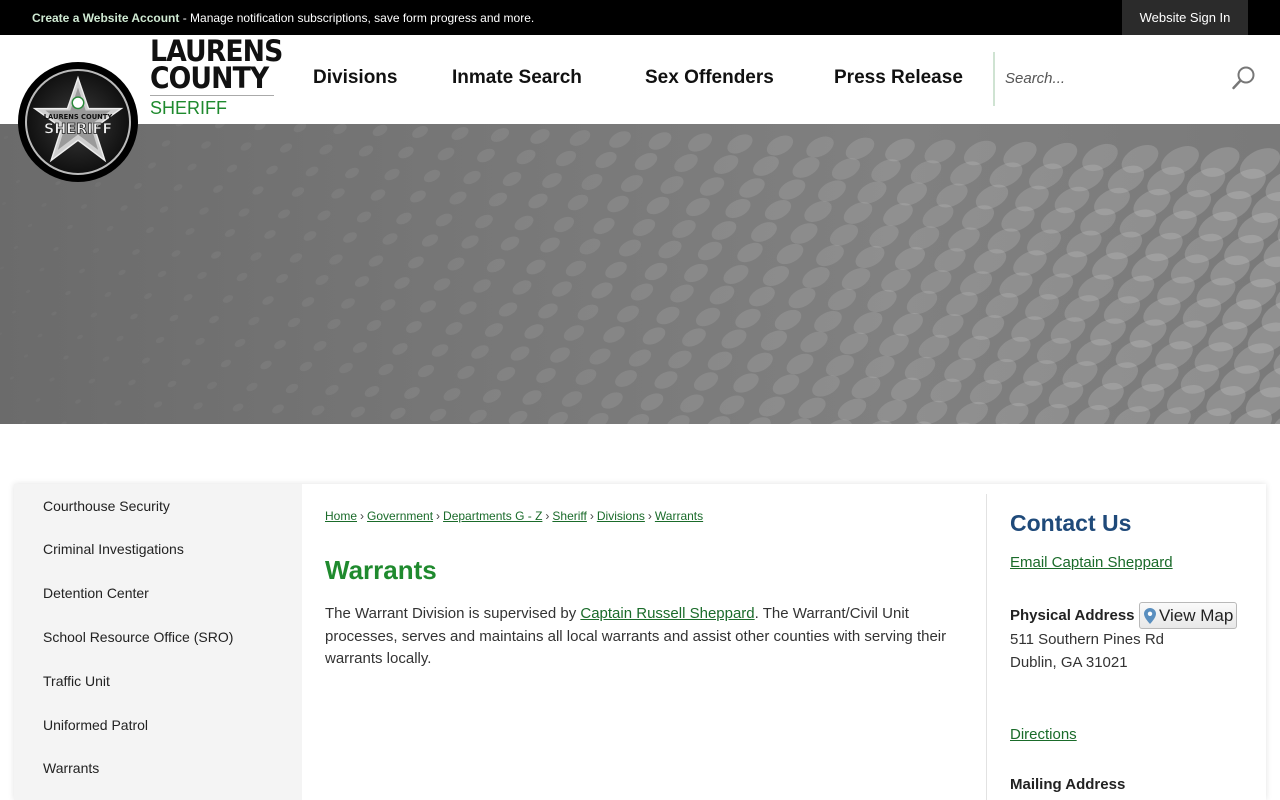 Image resolution: width=1280 pixels, height=800 pixels. I want to click on badge-text-main: SHERIFF, so click(78, 130).